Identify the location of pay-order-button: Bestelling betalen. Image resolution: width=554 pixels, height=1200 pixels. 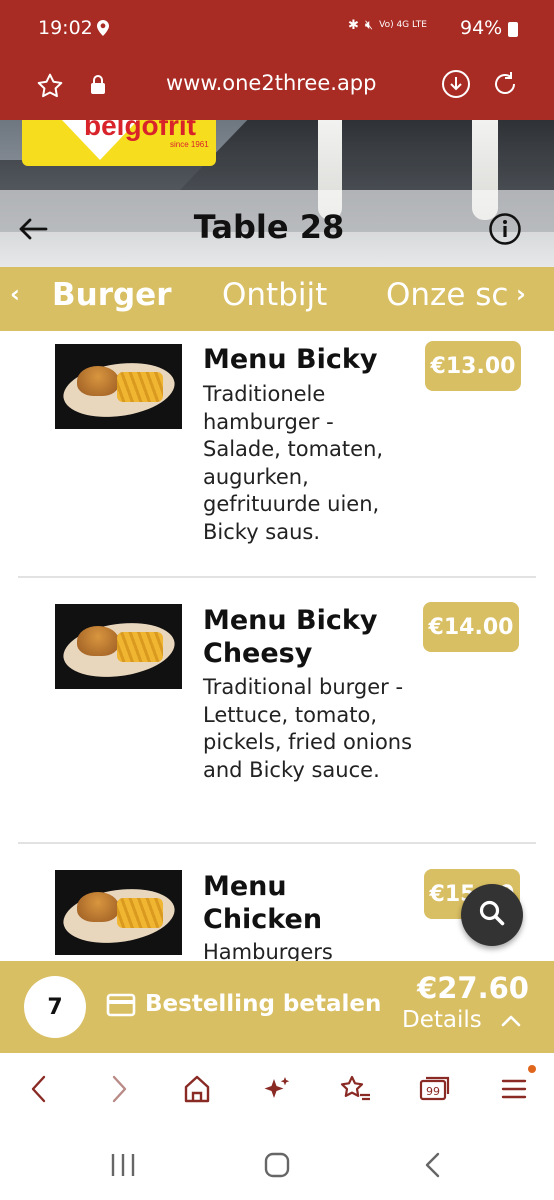
(263, 1004).